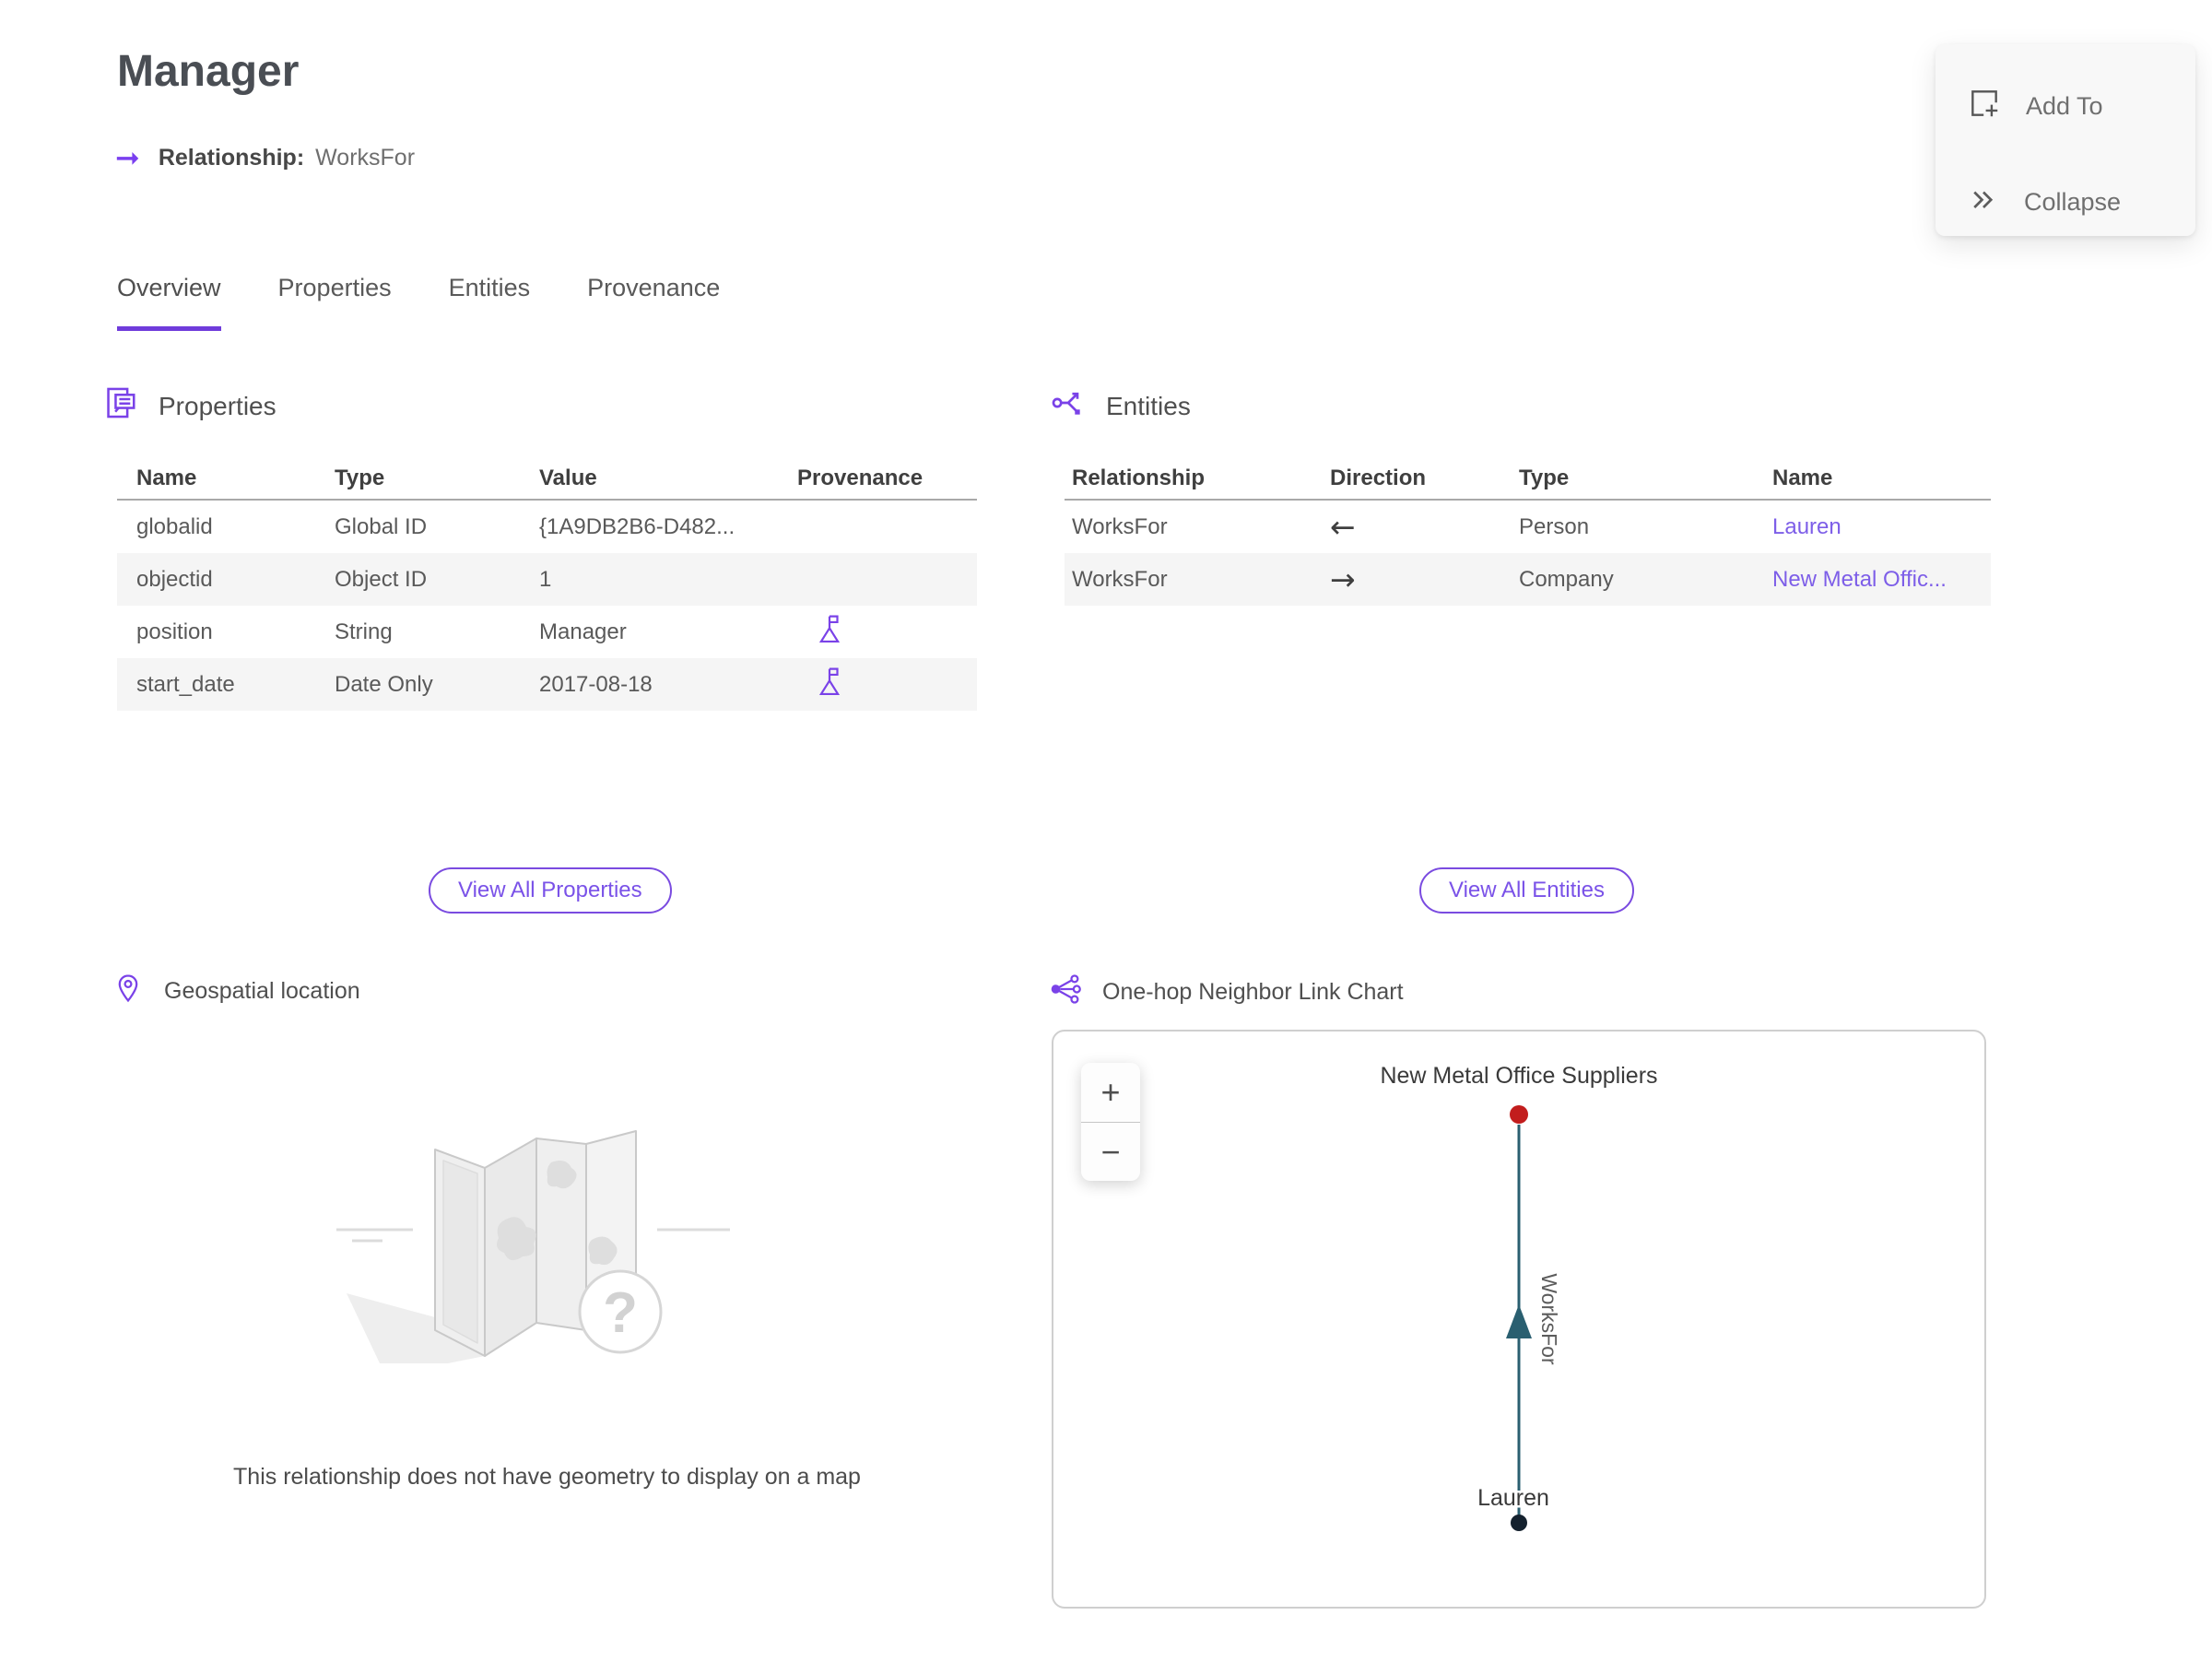 The width and height of the screenshot is (2212, 1674). What do you see at coordinates (364, 631) in the screenshot?
I see `property-type: String` at bounding box center [364, 631].